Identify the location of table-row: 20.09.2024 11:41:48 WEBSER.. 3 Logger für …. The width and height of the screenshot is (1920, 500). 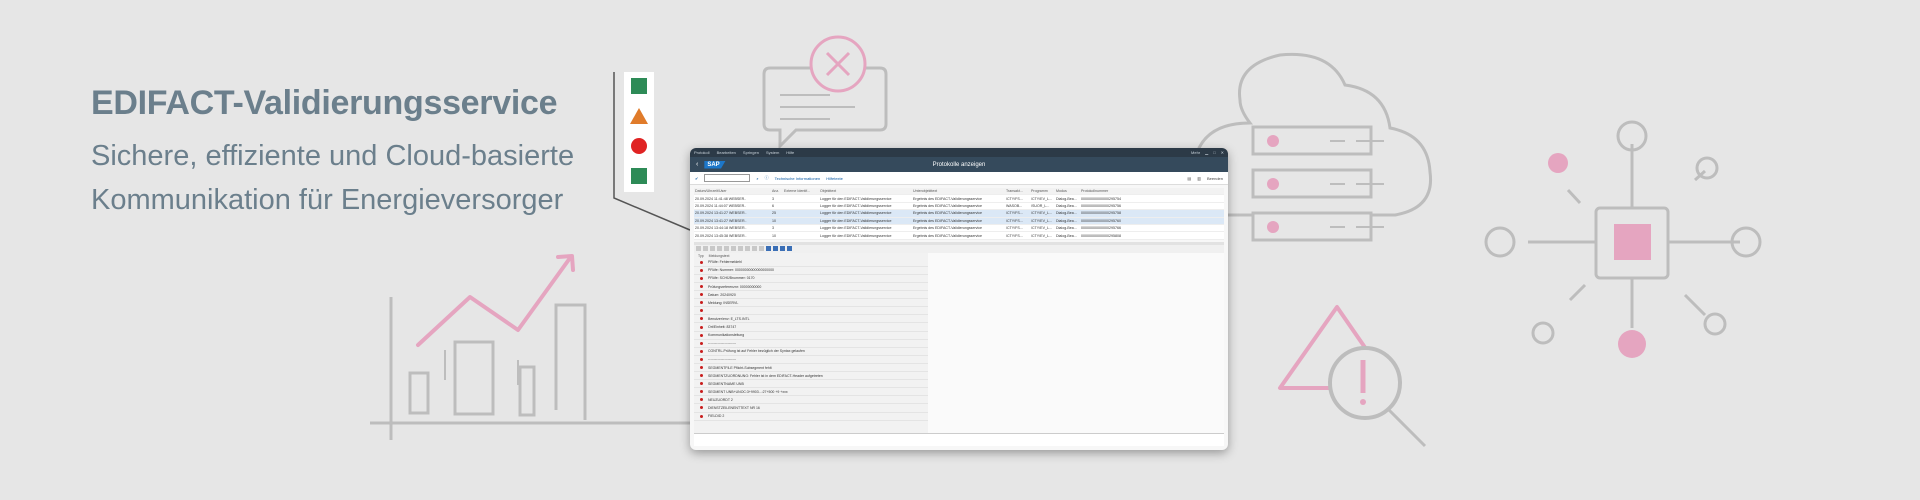
(959, 199).